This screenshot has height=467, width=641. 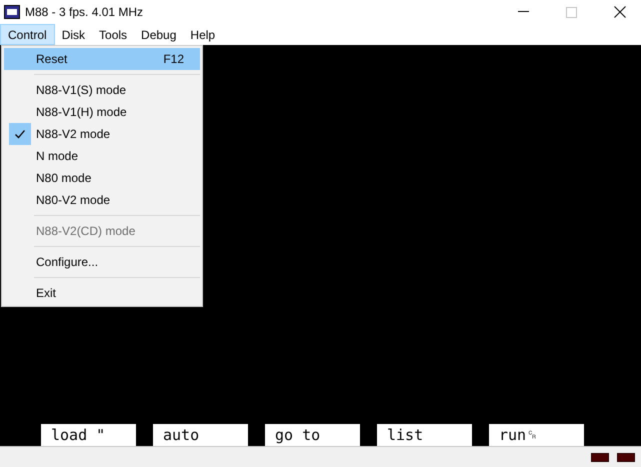 What do you see at coordinates (102, 112) in the screenshot?
I see `menu-item: N88-V1(H) mode` at bounding box center [102, 112].